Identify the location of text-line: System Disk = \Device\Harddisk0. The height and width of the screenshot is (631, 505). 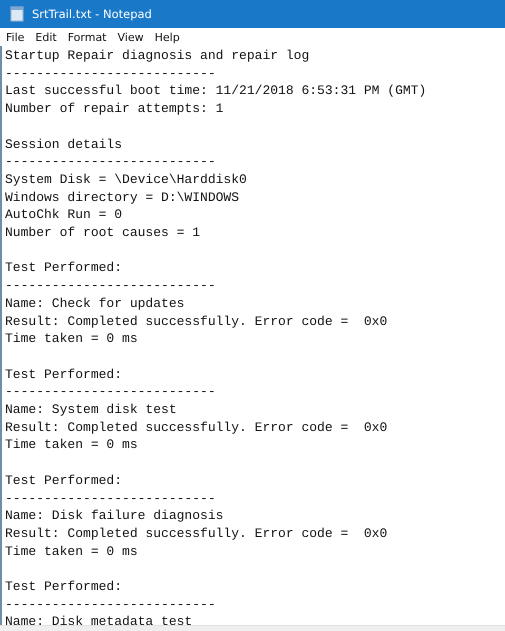
(126, 179).